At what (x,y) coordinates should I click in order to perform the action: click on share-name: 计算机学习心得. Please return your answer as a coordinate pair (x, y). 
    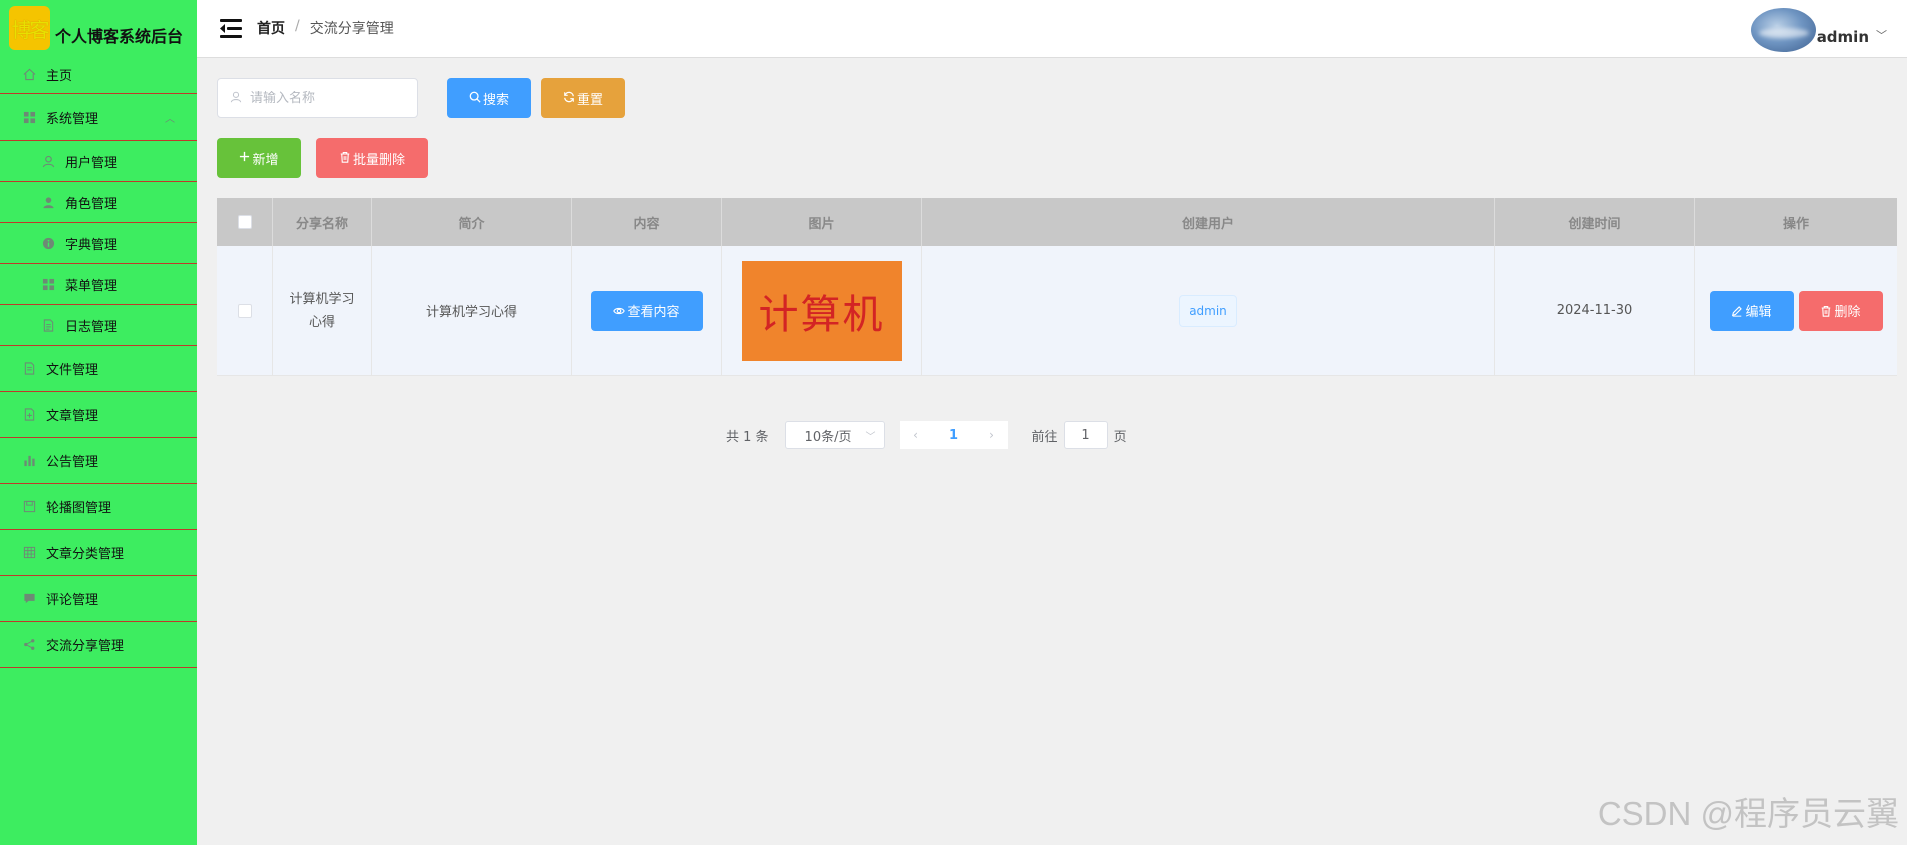
    Looking at the image, I should click on (322, 310).